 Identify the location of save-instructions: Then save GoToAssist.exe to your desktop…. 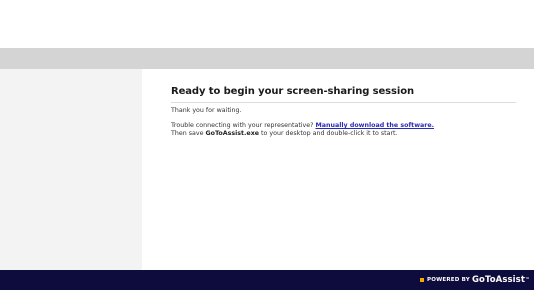
(284, 133).